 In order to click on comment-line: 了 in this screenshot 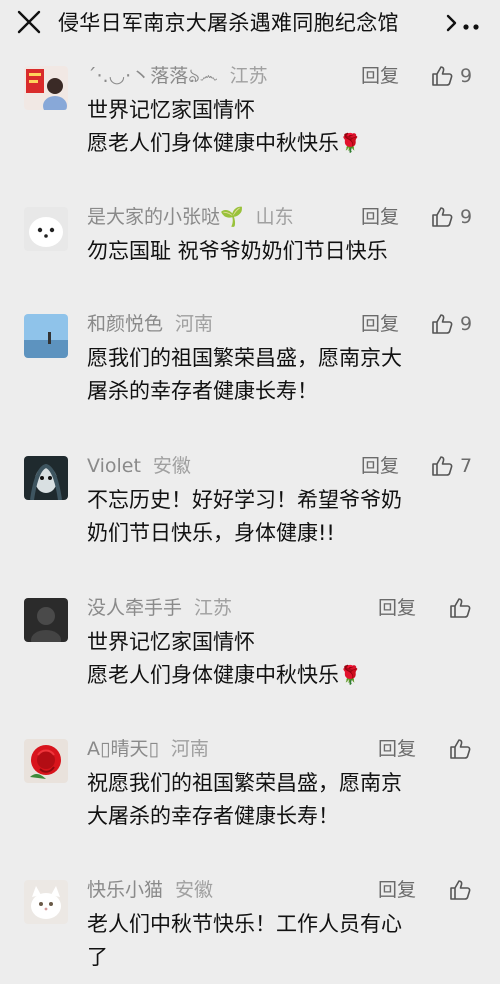, I will do `click(97, 957)`.